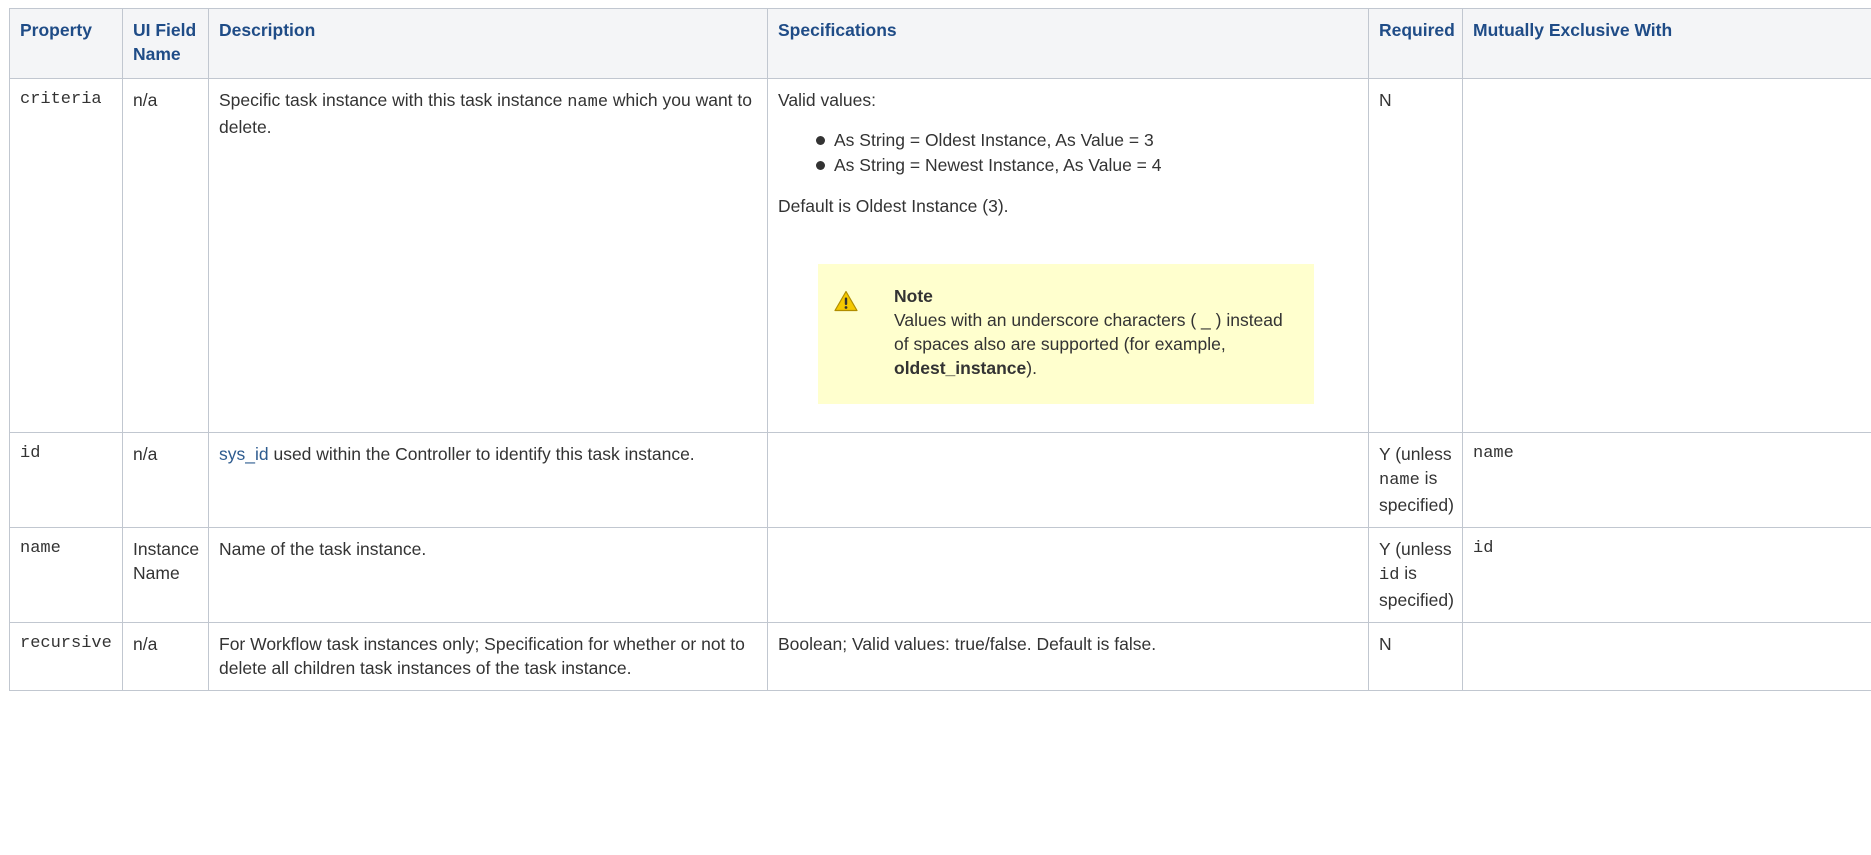 The image size is (1871, 855). Describe the element at coordinates (1666, 575) in the screenshot. I see `exclusive-cell: id` at that location.